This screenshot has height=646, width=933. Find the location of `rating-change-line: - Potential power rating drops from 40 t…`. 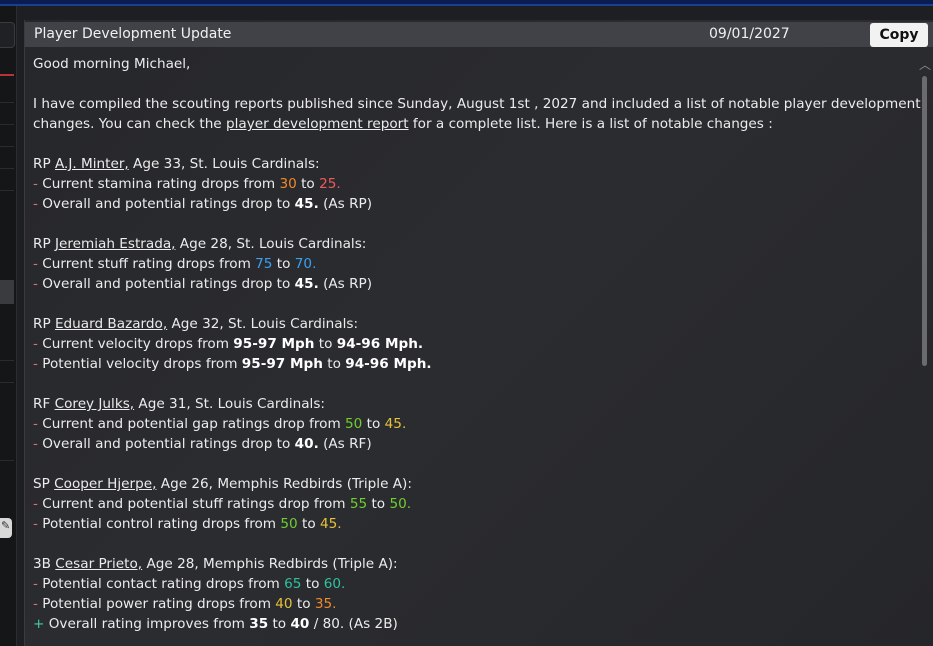

rating-change-line: - Potential power rating drops from 40 t… is located at coordinates (469, 604).